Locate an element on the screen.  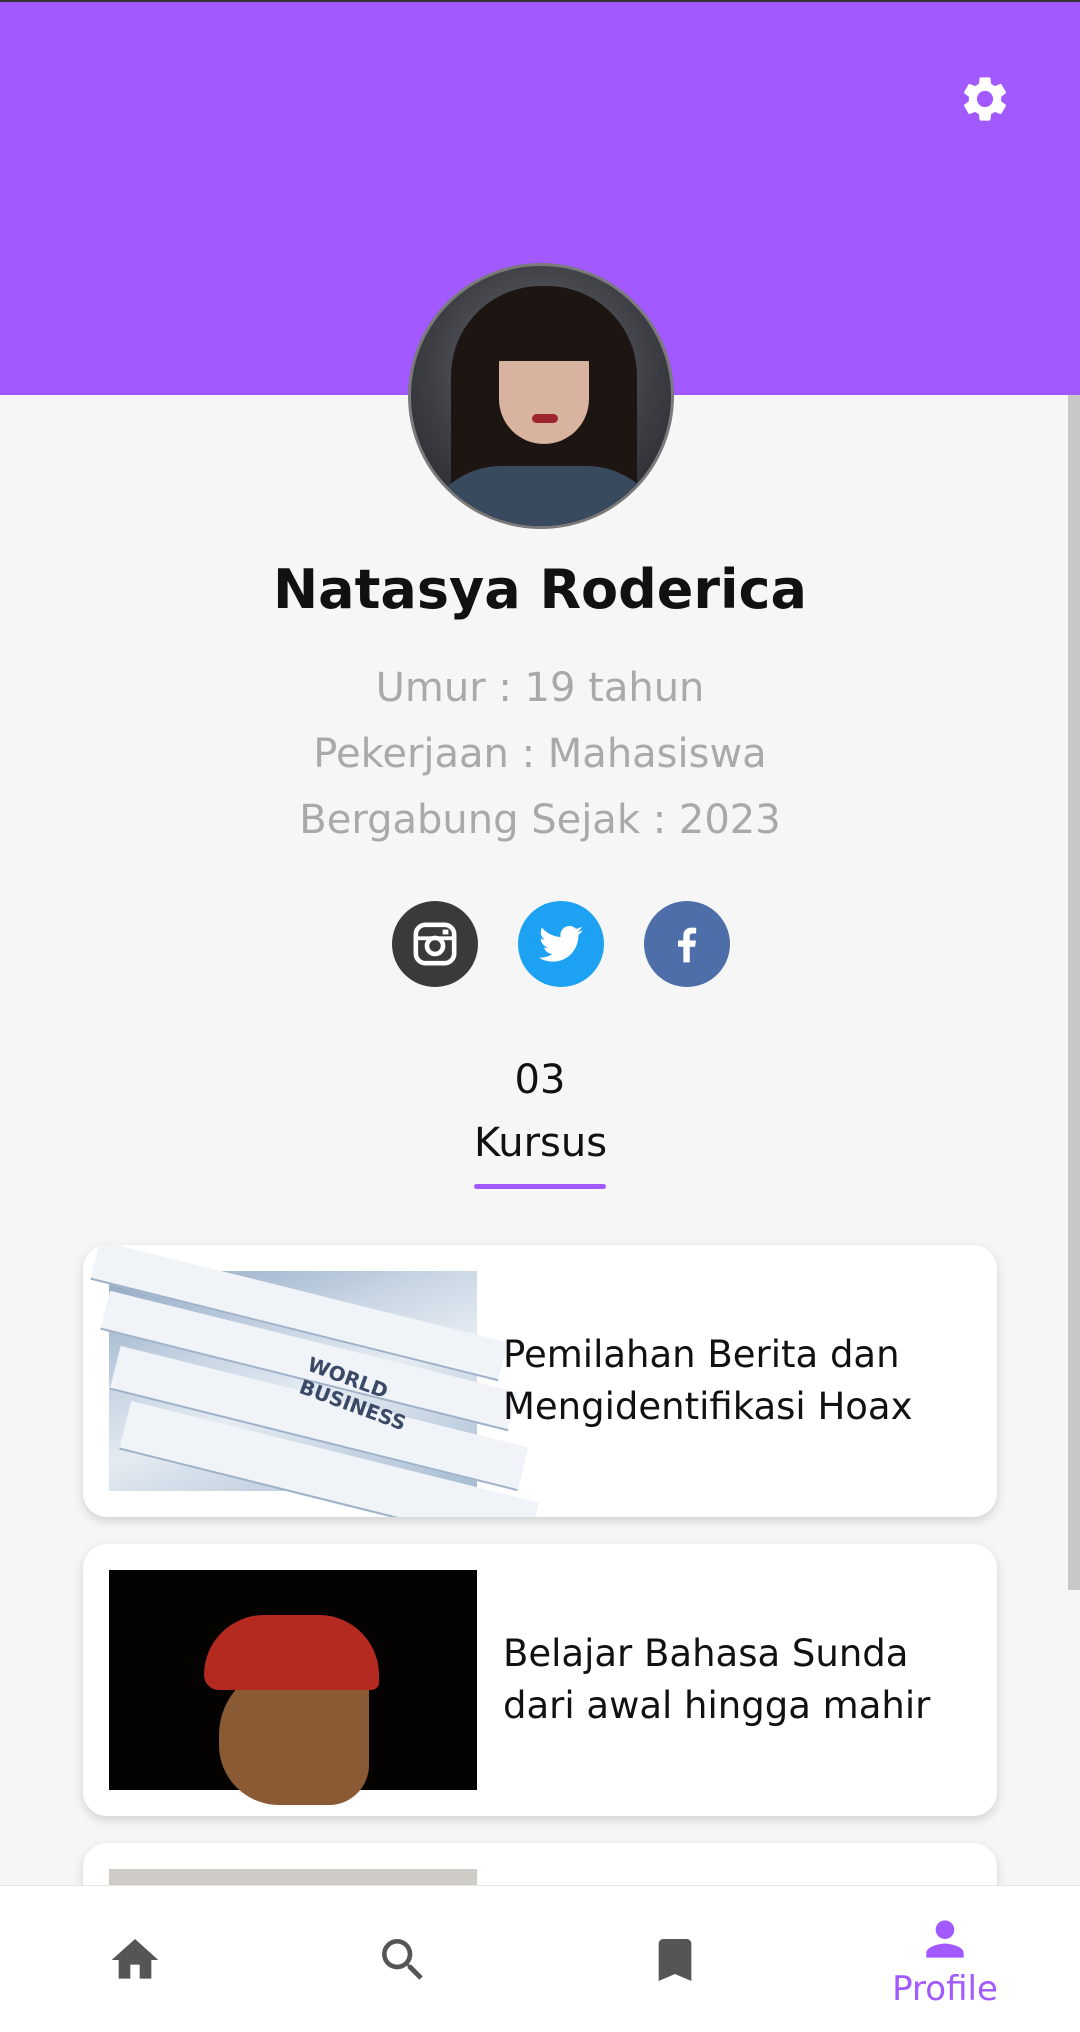
nav-search is located at coordinates (403, 1959).